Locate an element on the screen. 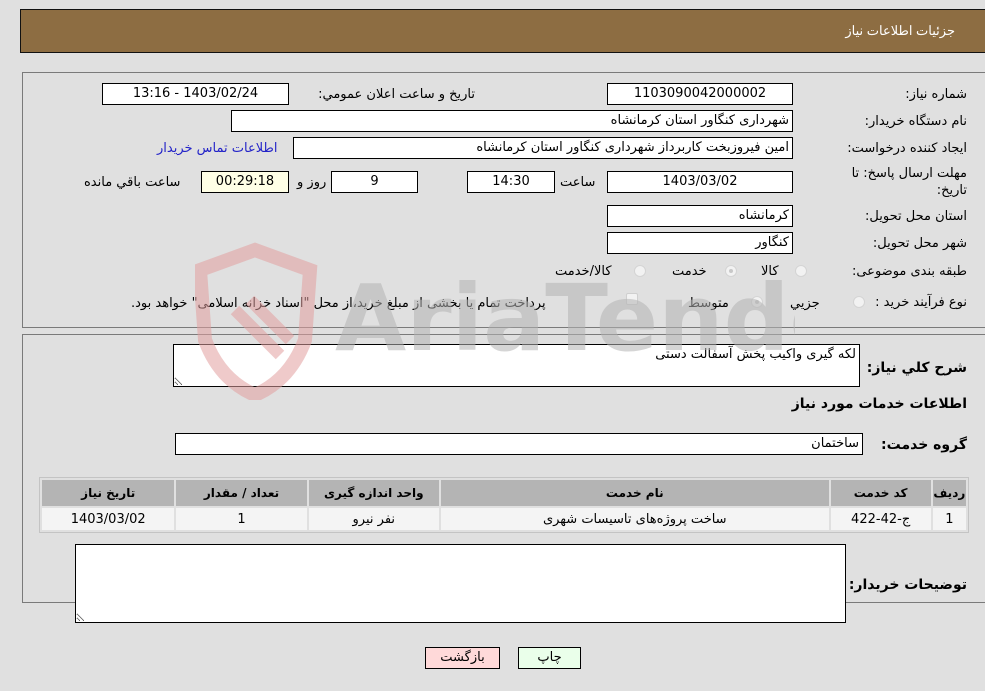 Image resolution: width=985 pixels, height=691 pixels. purchase-type-label: نوع فرآيند خريد : is located at coordinates (921, 302).